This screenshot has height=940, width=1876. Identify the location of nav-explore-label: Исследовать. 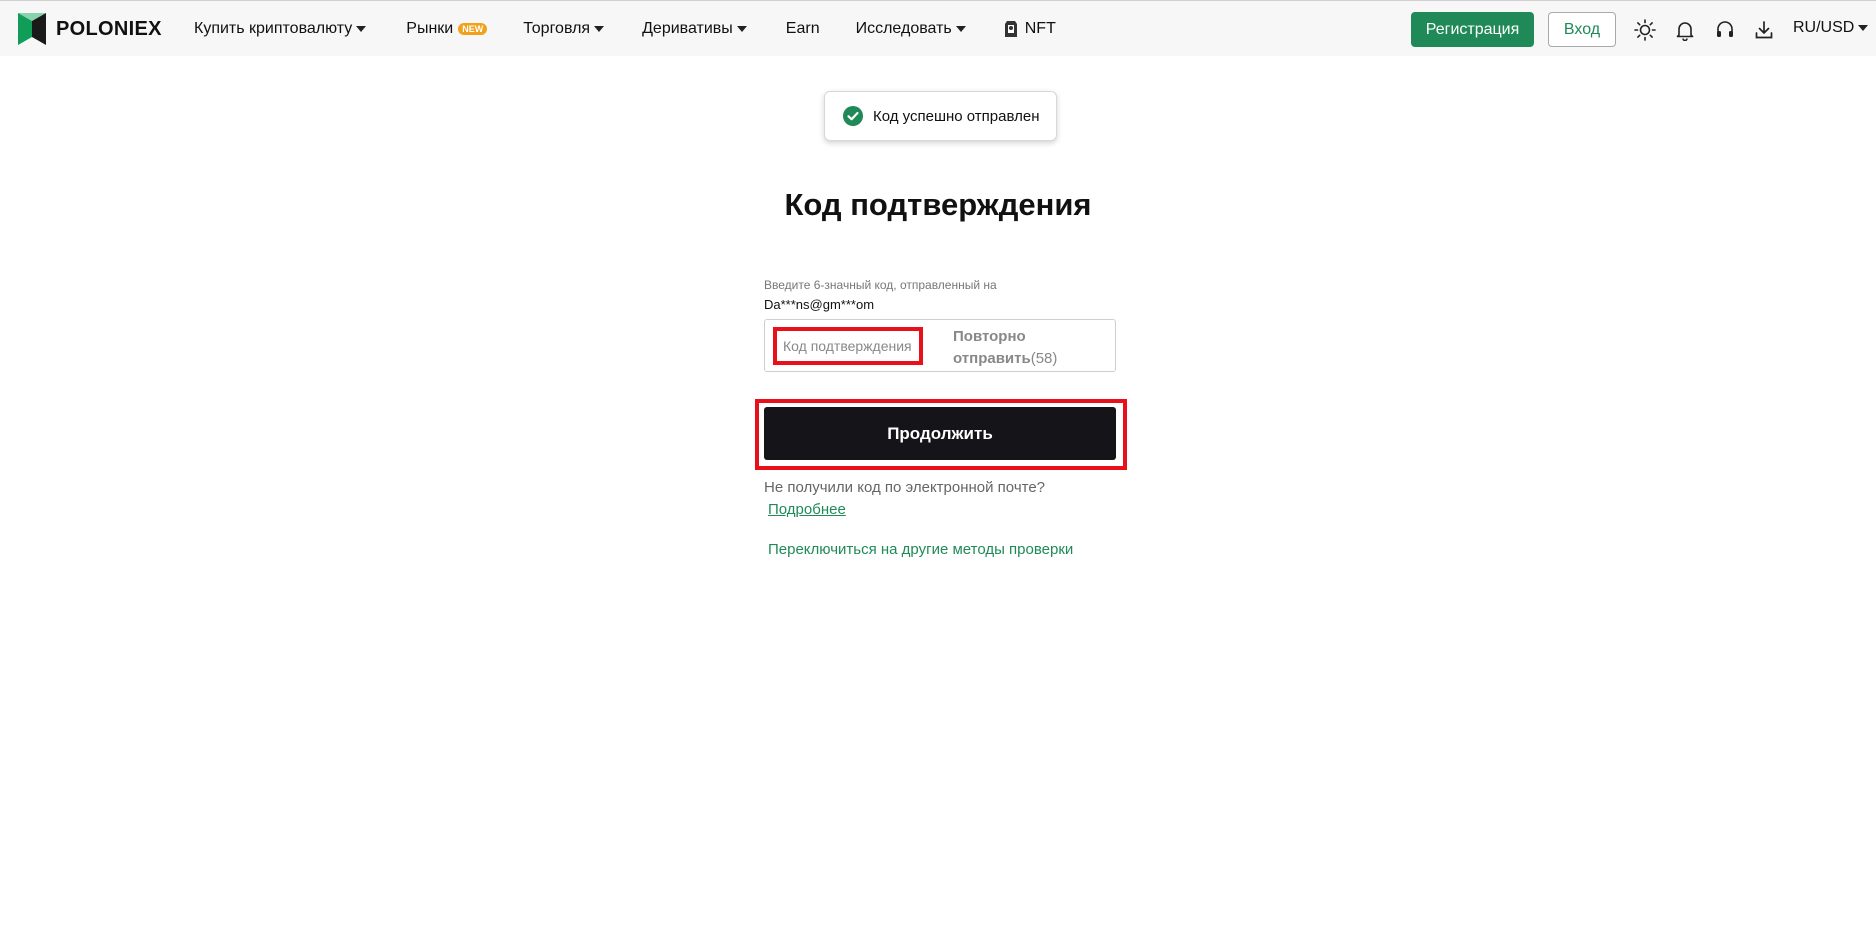
(903, 28).